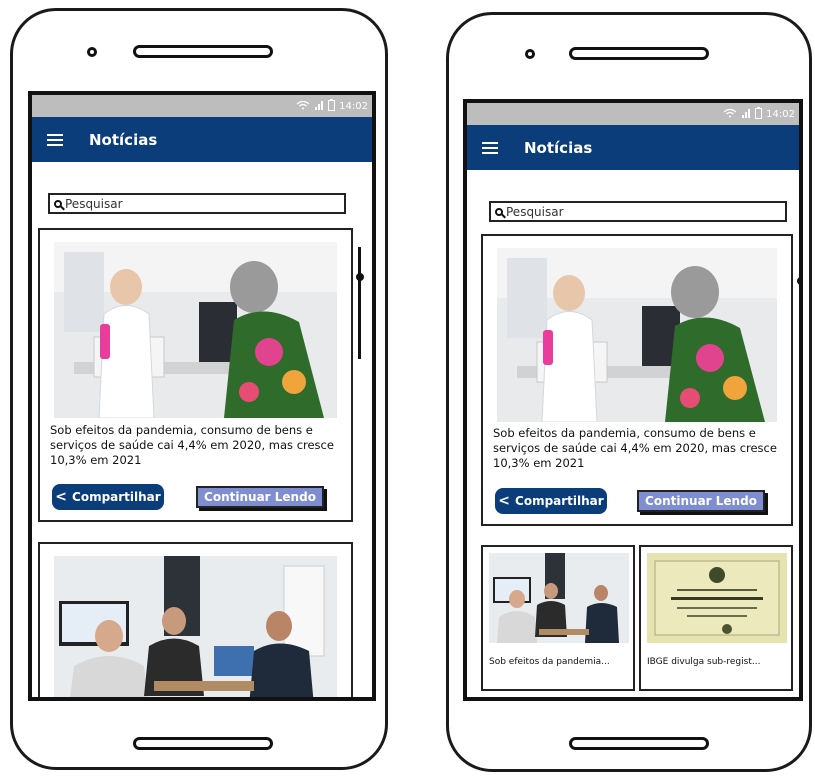 This screenshot has width=815, height=778. Describe the element at coordinates (559, 598) in the screenshot. I see `news-thumb-meeting` at that location.